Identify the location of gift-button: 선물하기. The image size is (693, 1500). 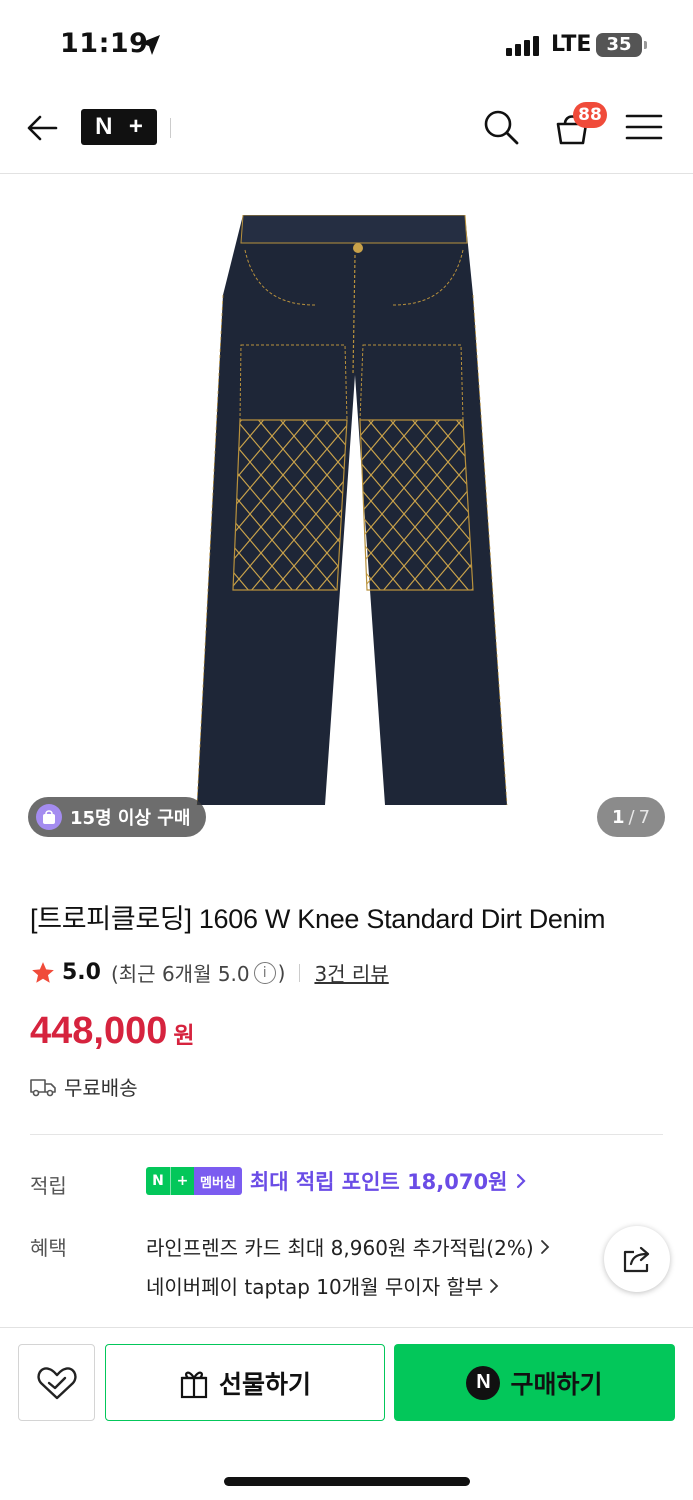
(245, 1382).